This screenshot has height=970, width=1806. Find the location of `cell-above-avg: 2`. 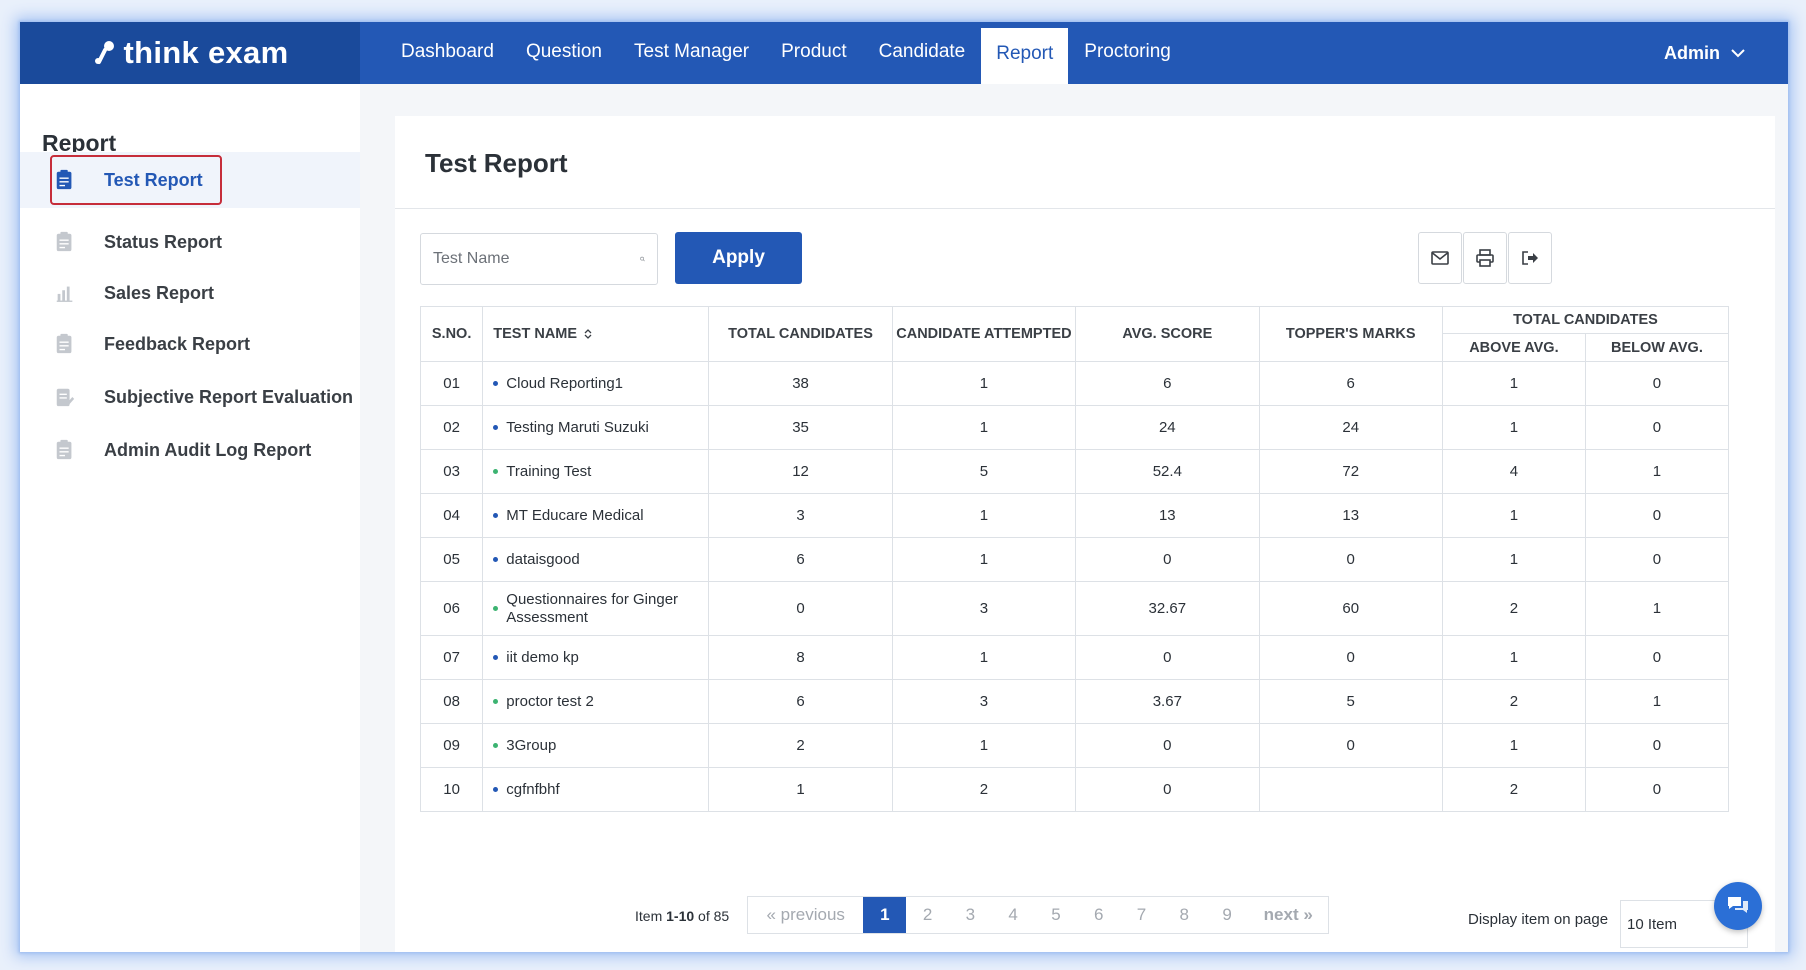

cell-above-avg: 2 is located at coordinates (1513, 701).